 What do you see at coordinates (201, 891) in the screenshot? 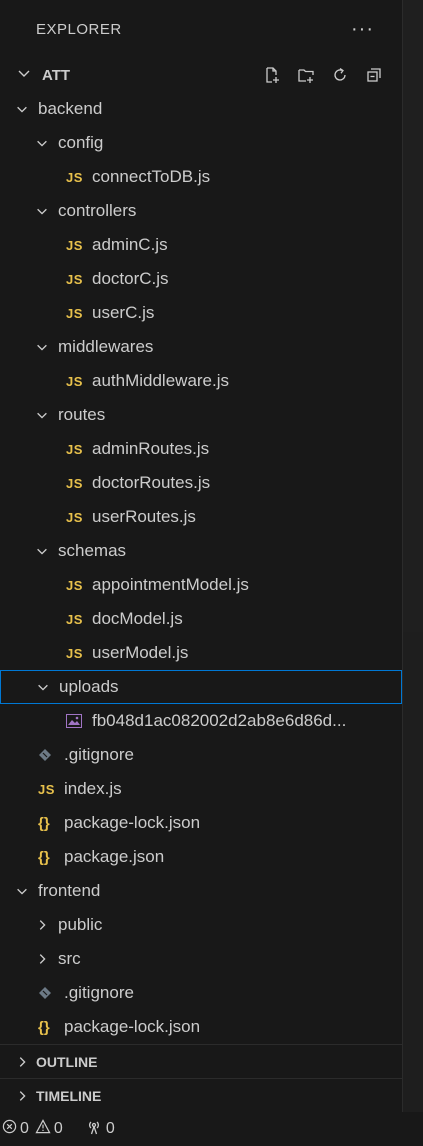
I see `folder-frontend: frontend` at bounding box center [201, 891].